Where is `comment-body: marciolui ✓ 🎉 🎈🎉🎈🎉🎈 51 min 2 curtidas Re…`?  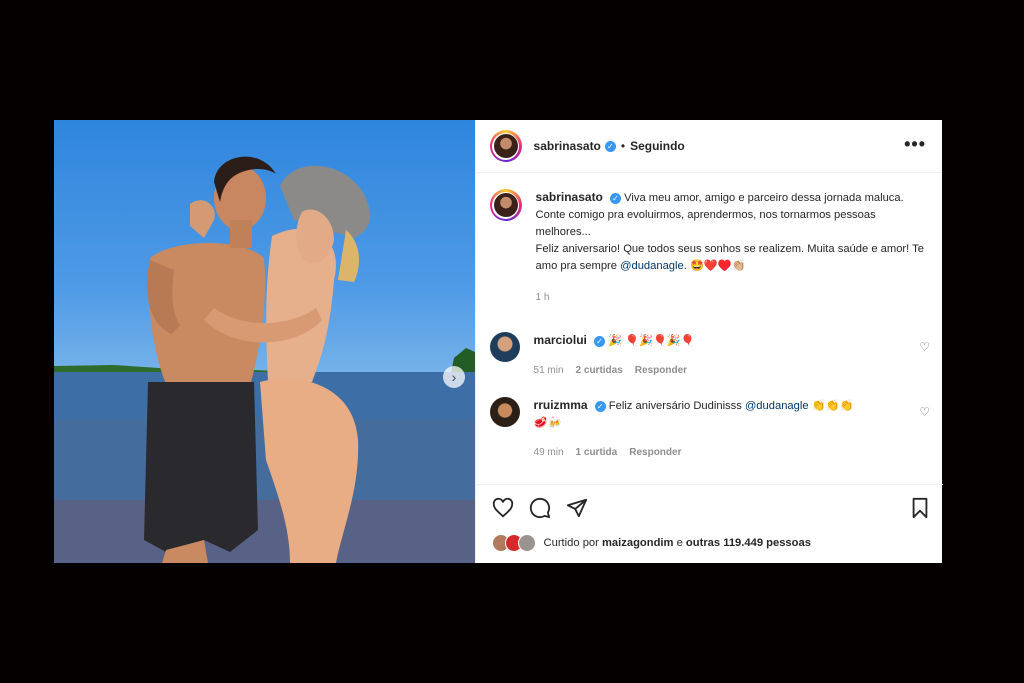 comment-body: marciolui ✓ 🎉 🎈🎉🎈🎉🎈 51 min 2 curtidas Re… is located at coordinates (714, 355).